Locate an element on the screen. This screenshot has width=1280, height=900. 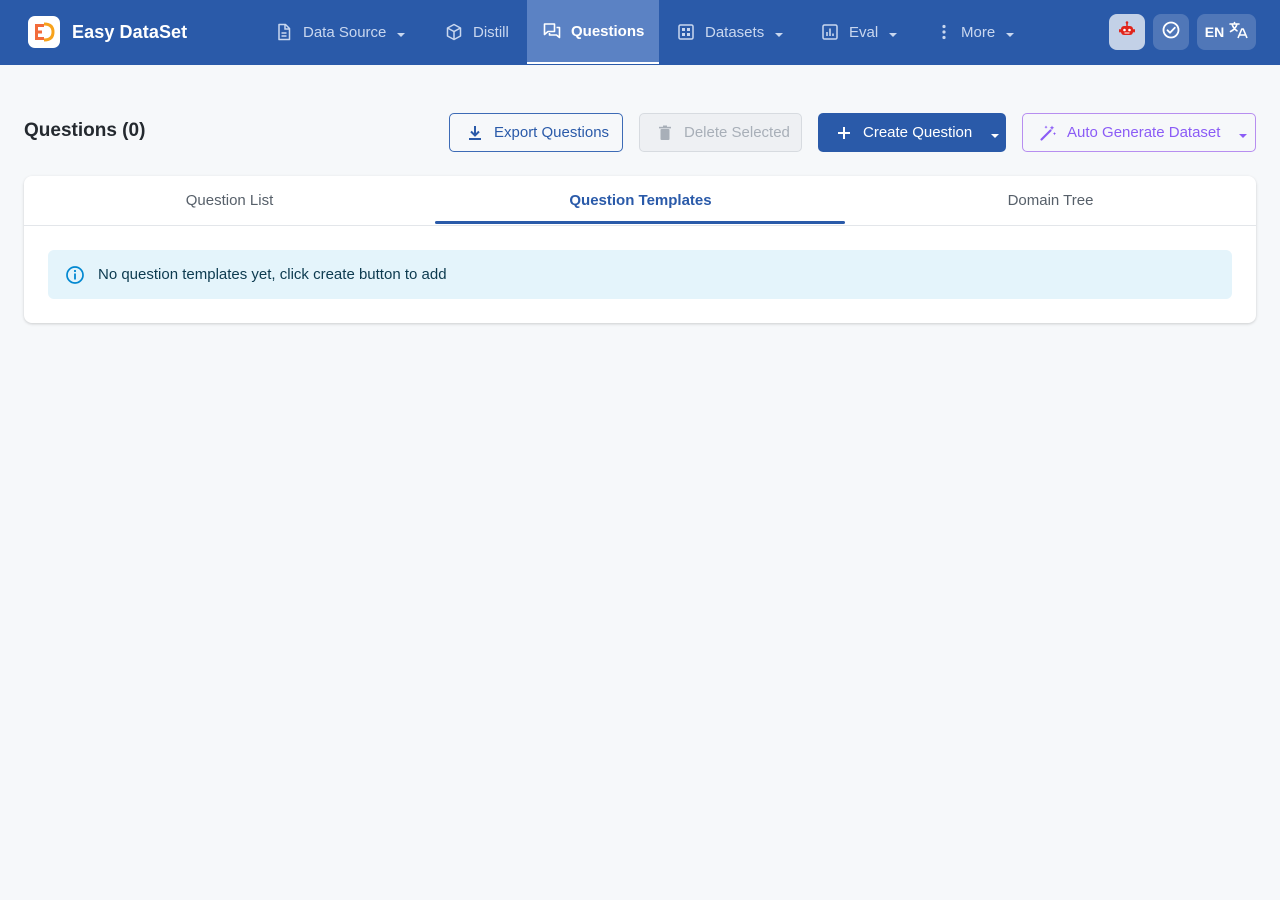
nav-eval: Eval is located at coordinates (860, 32).